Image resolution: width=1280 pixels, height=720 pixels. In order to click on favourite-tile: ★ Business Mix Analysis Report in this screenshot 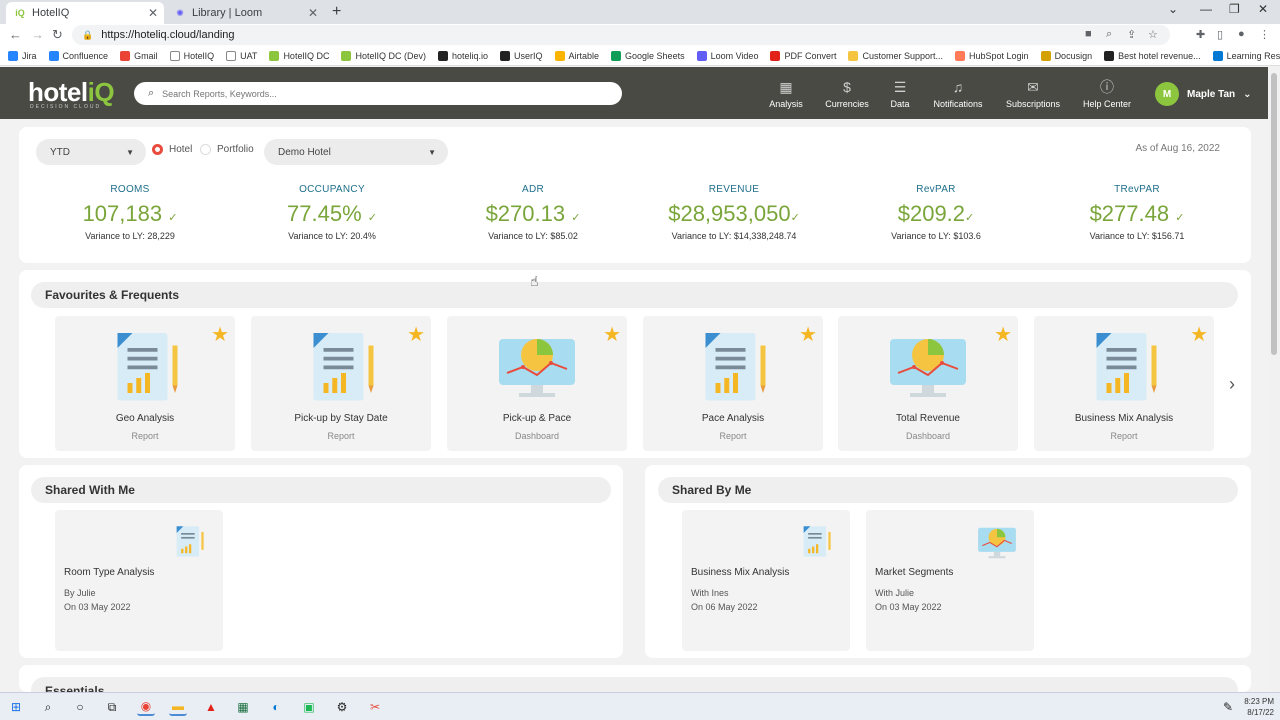, I will do `click(1124, 383)`.